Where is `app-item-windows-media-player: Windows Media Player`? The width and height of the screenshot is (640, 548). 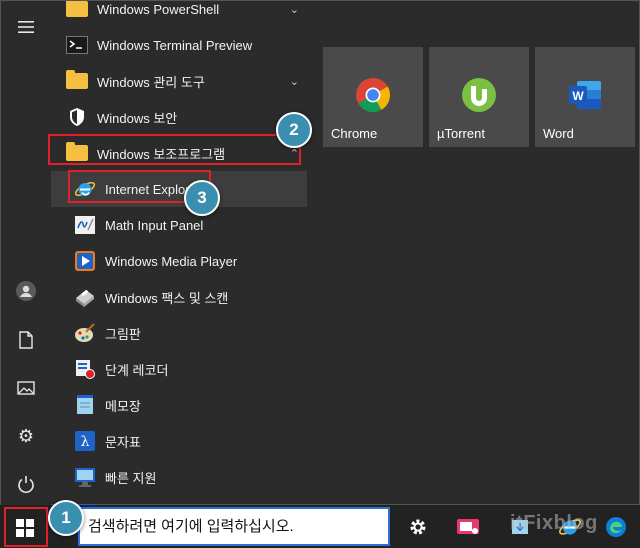 app-item-windows-media-player: Windows Media Player is located at coordinates (180, 261).